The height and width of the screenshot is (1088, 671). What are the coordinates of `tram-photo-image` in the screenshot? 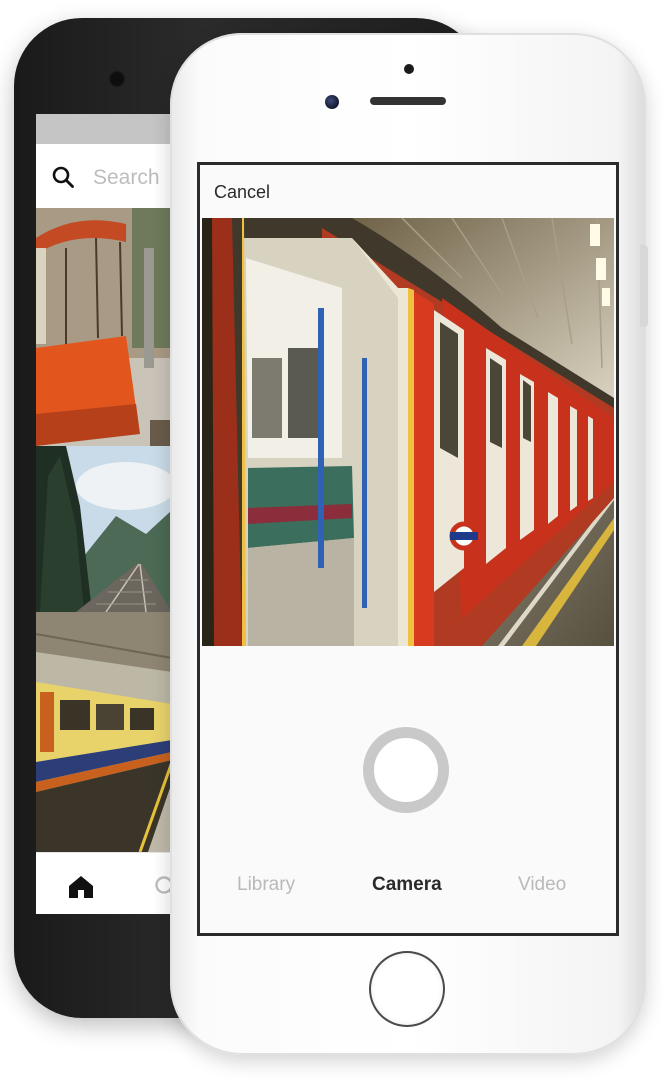 It's located at (104, 327).